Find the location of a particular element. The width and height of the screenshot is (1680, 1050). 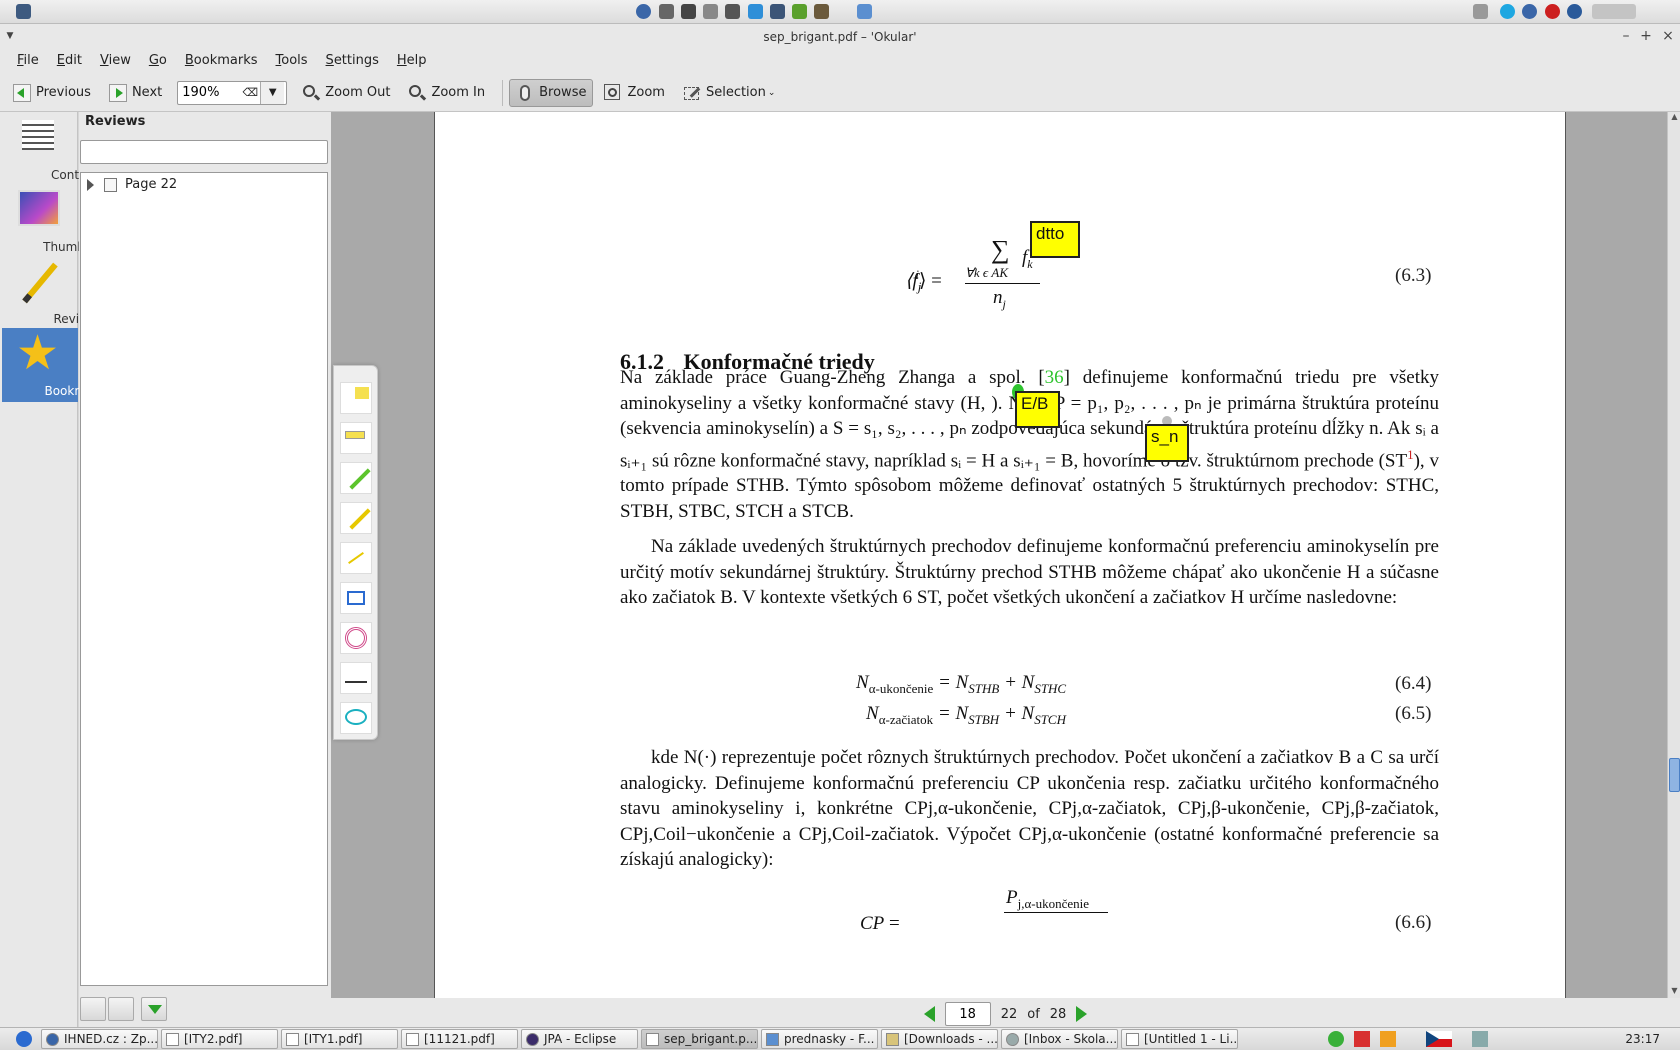

page-number-input is located at coordinates (967, 1014).